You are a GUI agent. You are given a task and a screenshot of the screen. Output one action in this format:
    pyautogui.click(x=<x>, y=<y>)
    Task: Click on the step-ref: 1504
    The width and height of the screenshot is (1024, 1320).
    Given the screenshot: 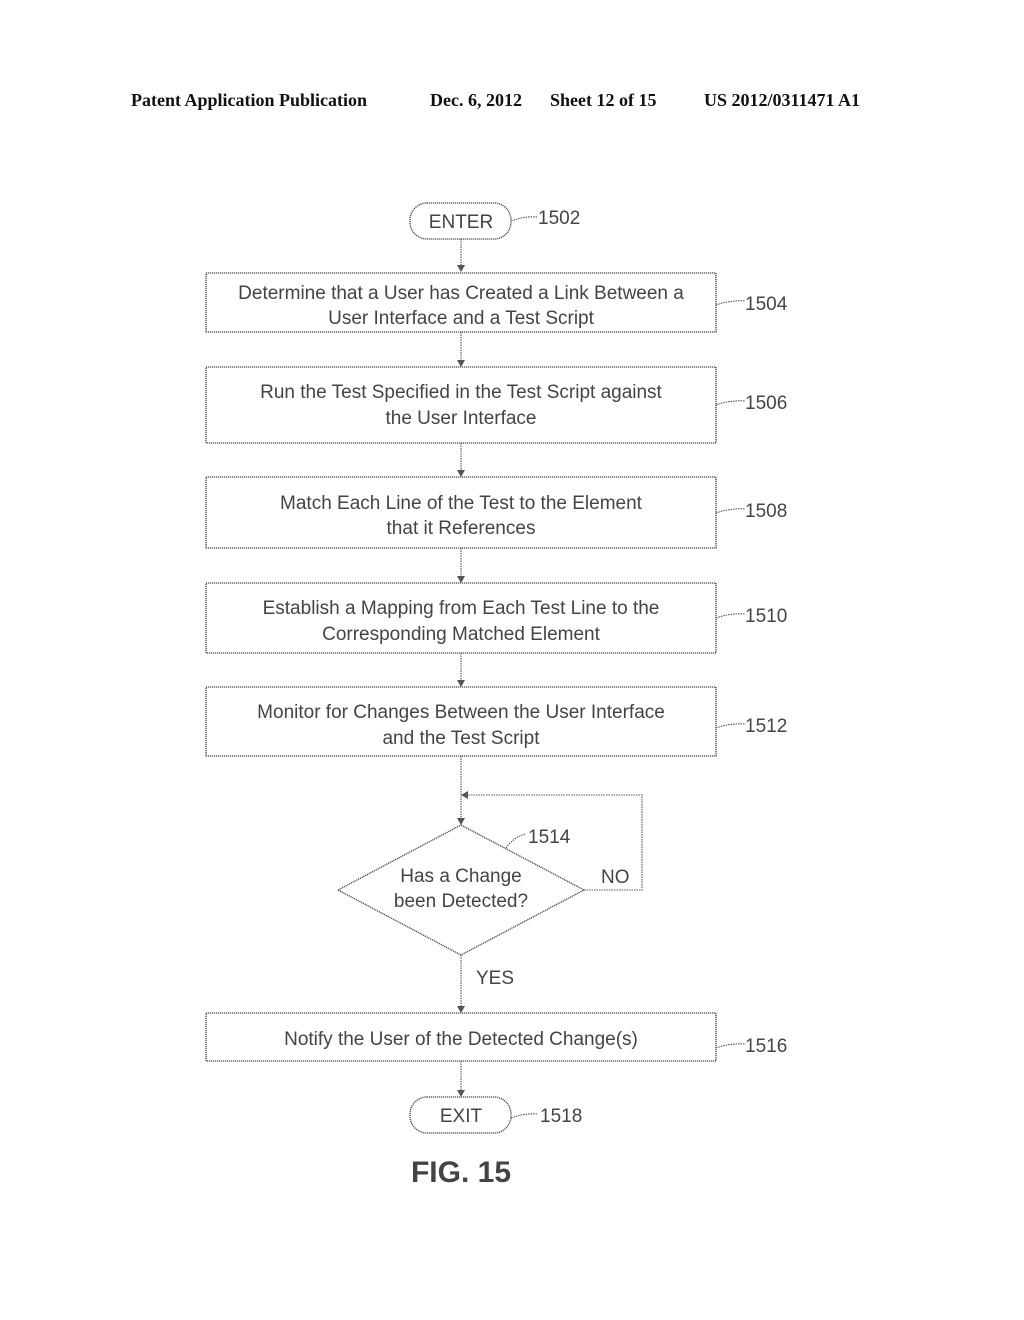 What is the action you would take?
    pyautogui.click(x=766, y=304)
    